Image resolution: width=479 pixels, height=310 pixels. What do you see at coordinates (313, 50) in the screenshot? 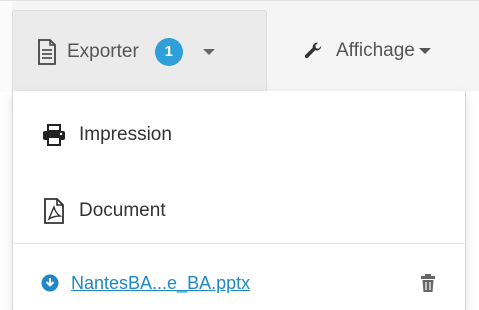
I see `wrench-icon` at bounding box center [313, 50].